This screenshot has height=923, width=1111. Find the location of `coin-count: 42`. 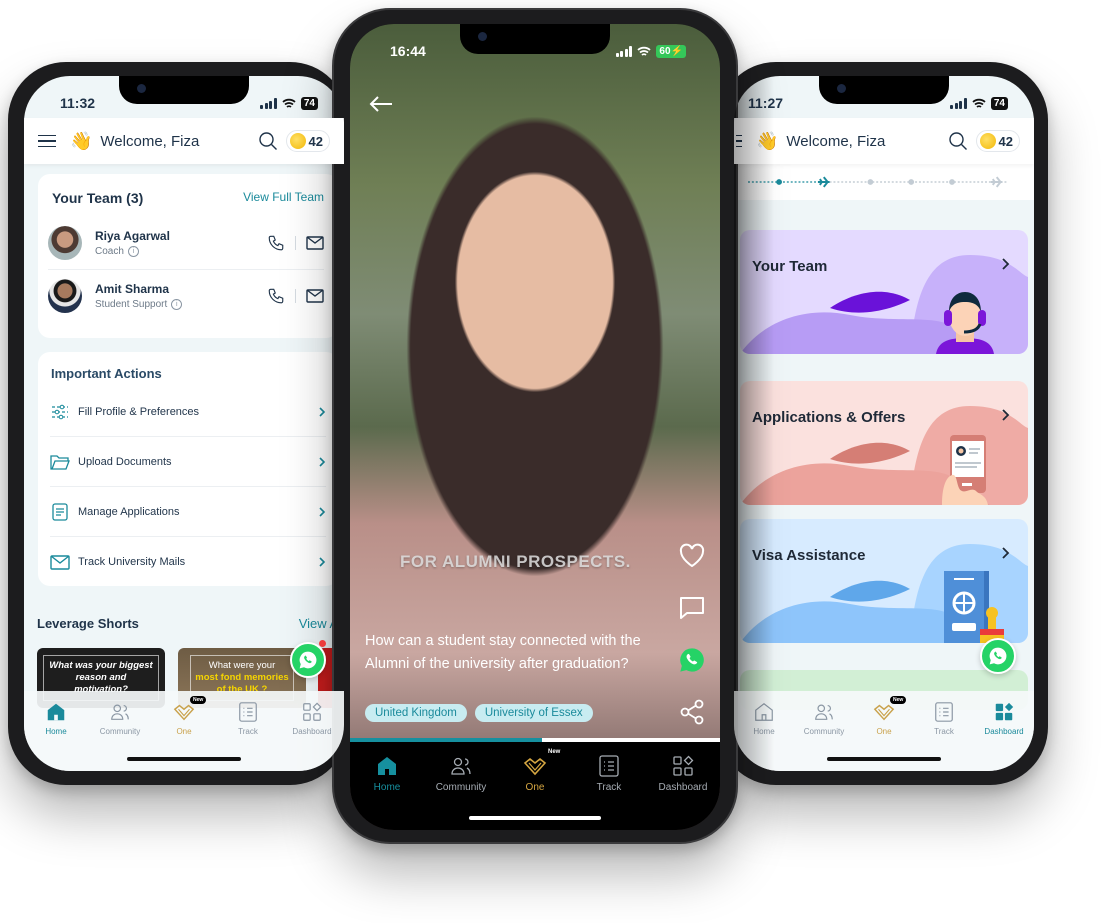

coin-count: 42 is located at coordinates (315, 141).